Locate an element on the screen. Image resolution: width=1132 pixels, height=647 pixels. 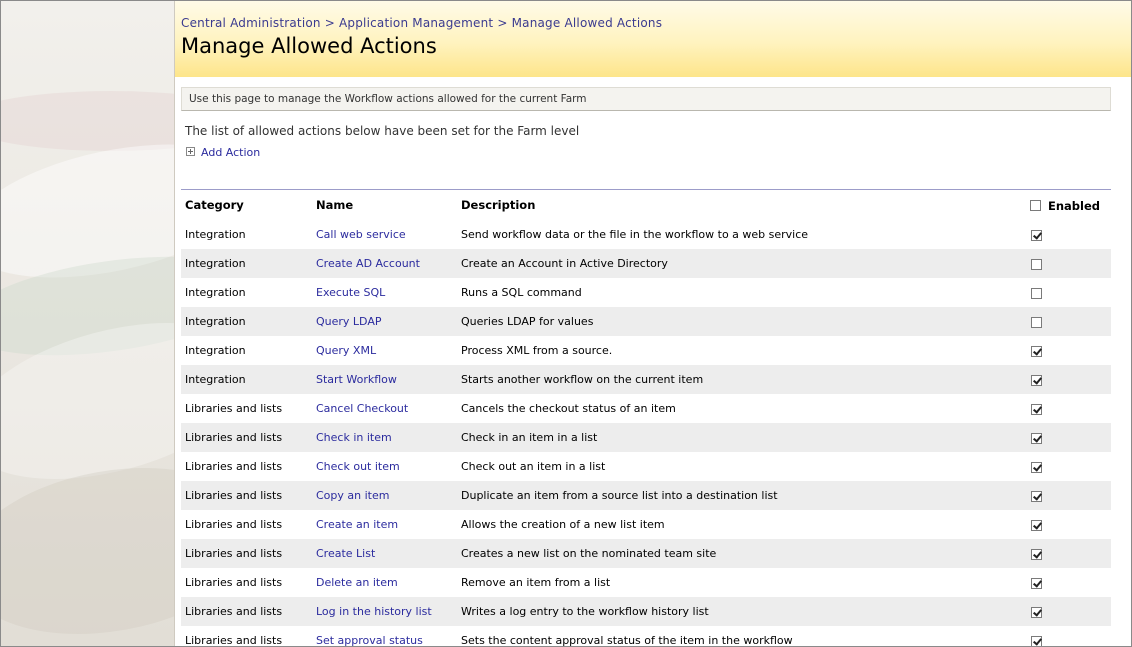
column-header-name: Name is located at coordinates (335, 205).